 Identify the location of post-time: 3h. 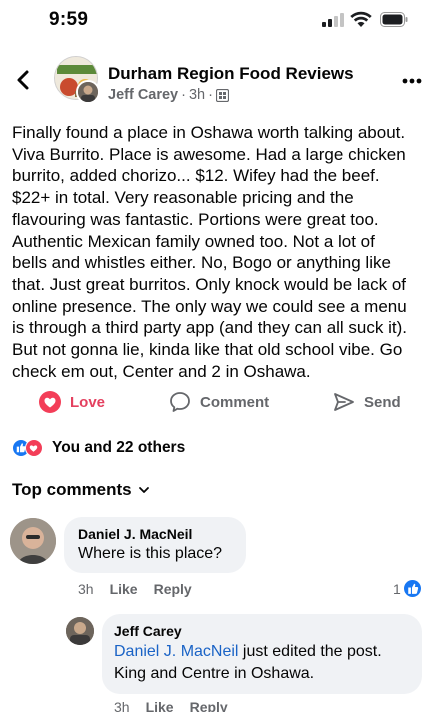
(197, 95).